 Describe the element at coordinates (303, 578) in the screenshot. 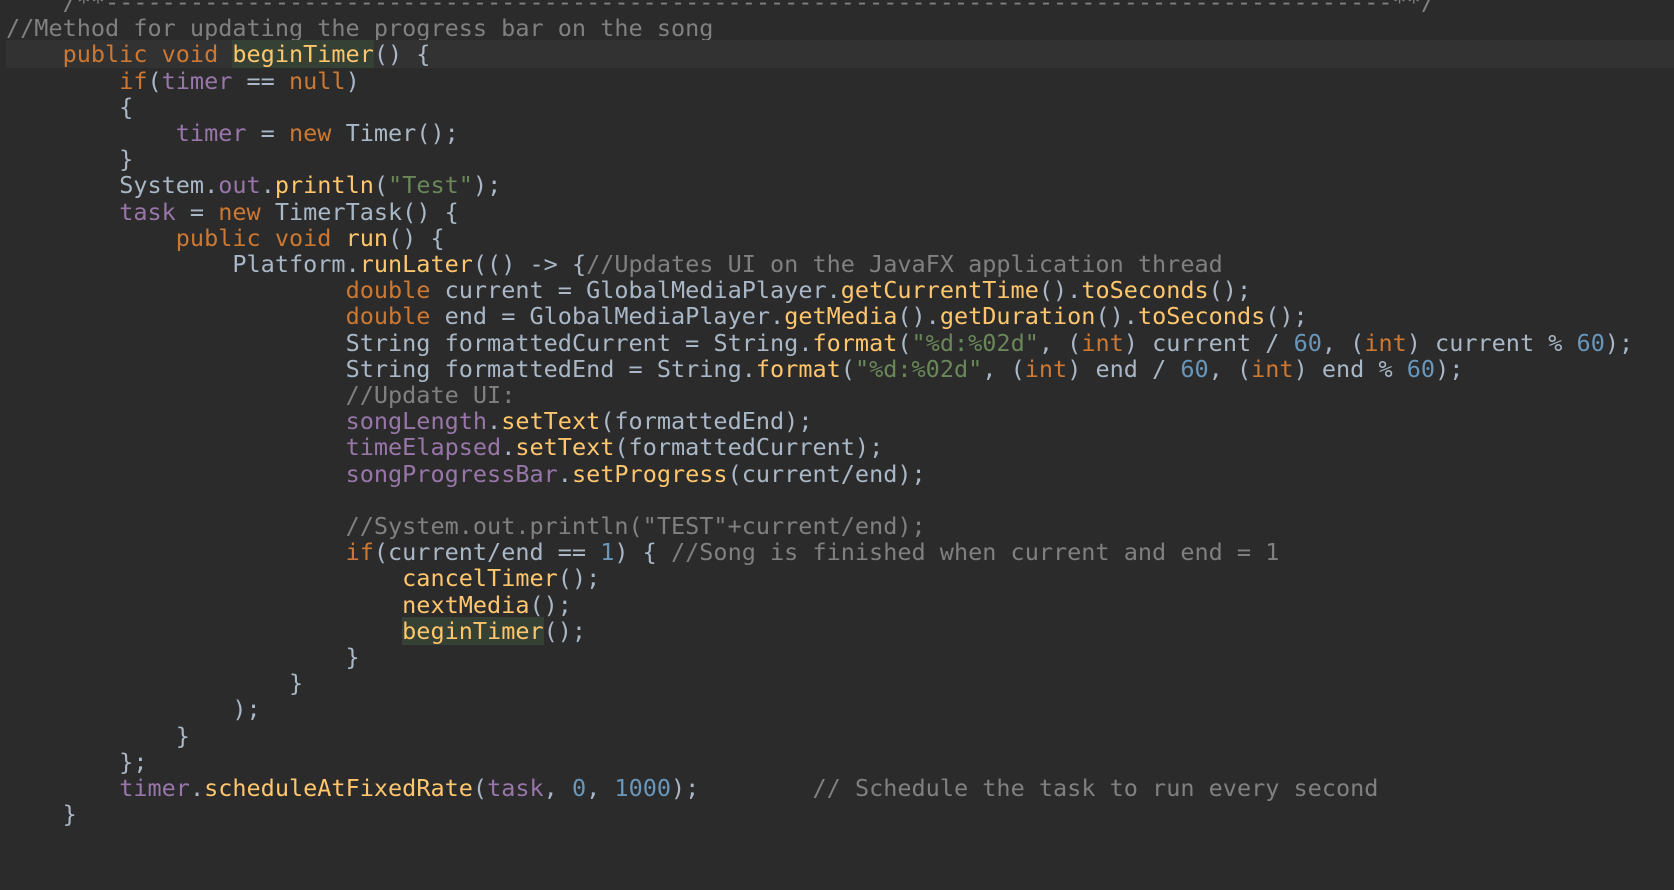

I see `code-line: cancelTimer();` at that location.